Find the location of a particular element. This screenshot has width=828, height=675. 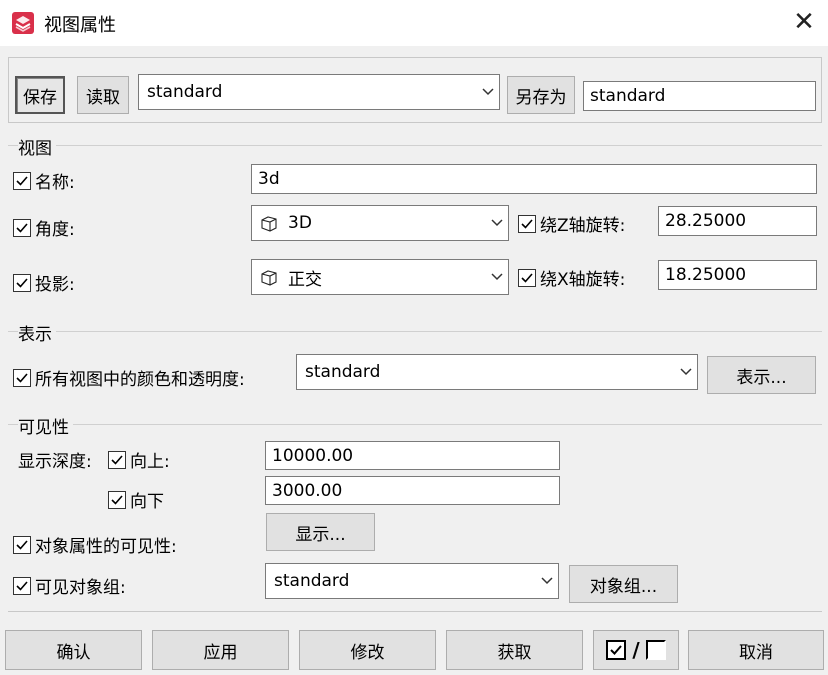

rotx-input: 18.25000 is located at coordinates (737, 275).